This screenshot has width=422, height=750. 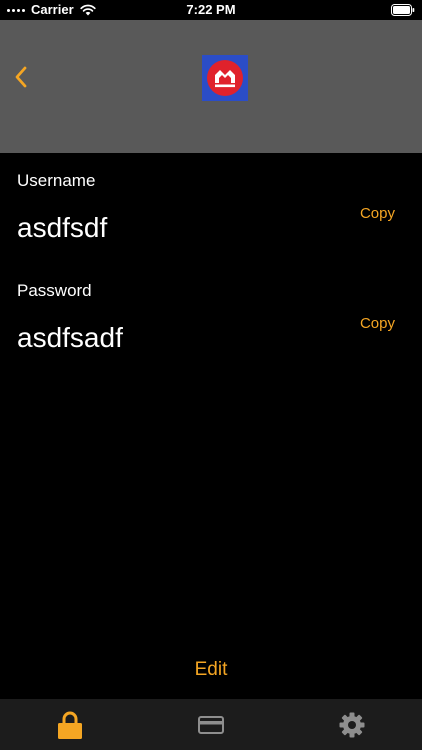 I want to click on battery-icon, so click(x=403, y=10).